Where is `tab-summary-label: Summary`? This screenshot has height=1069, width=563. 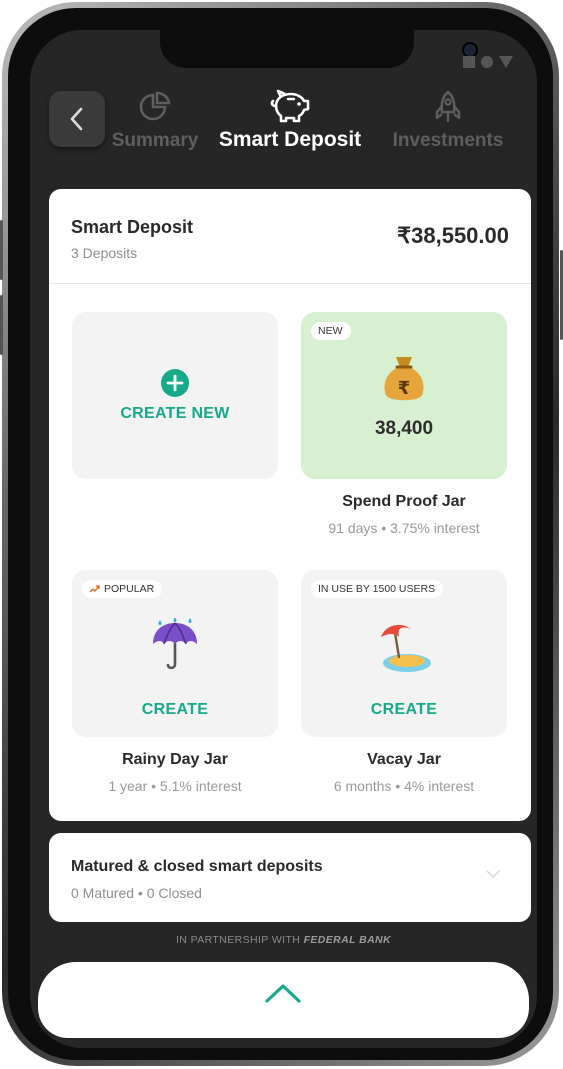
tab-summary-label: Summary is located at coordinates (155, 140).